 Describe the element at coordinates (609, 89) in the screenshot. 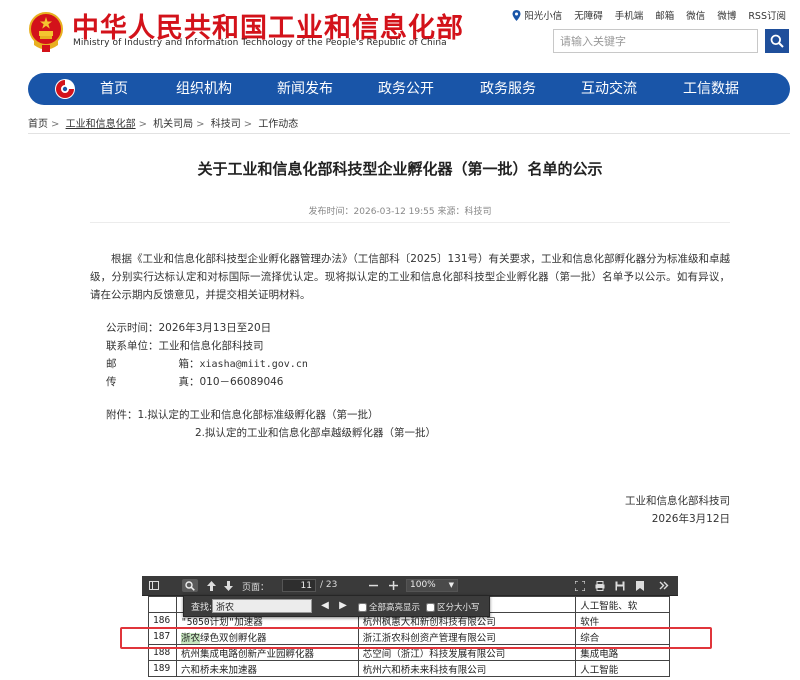

I see `nav-item-interaction: 互动交流` at that location.